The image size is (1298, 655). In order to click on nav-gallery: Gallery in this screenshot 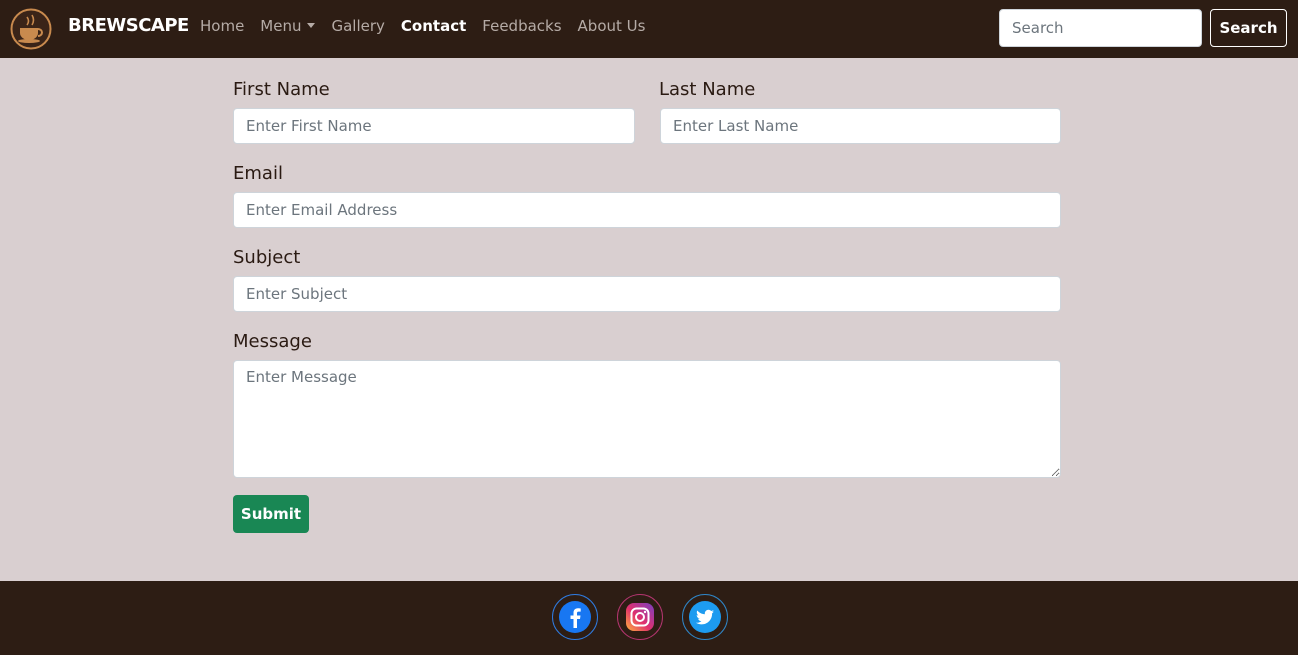, I will do `click(357, 26)`.